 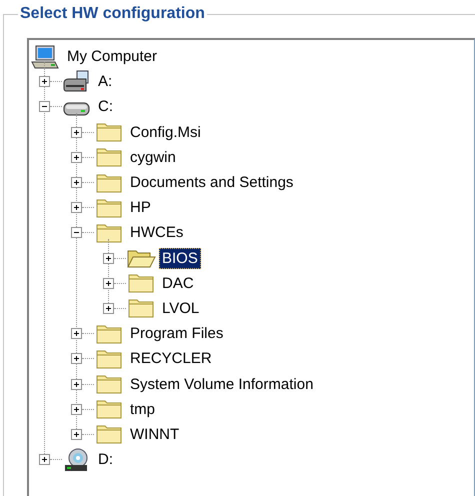 What do you see at coordinates (165, 132) in the screenshot?
I see `tree-item: Config.Msi` at bounding box center [165, 132].